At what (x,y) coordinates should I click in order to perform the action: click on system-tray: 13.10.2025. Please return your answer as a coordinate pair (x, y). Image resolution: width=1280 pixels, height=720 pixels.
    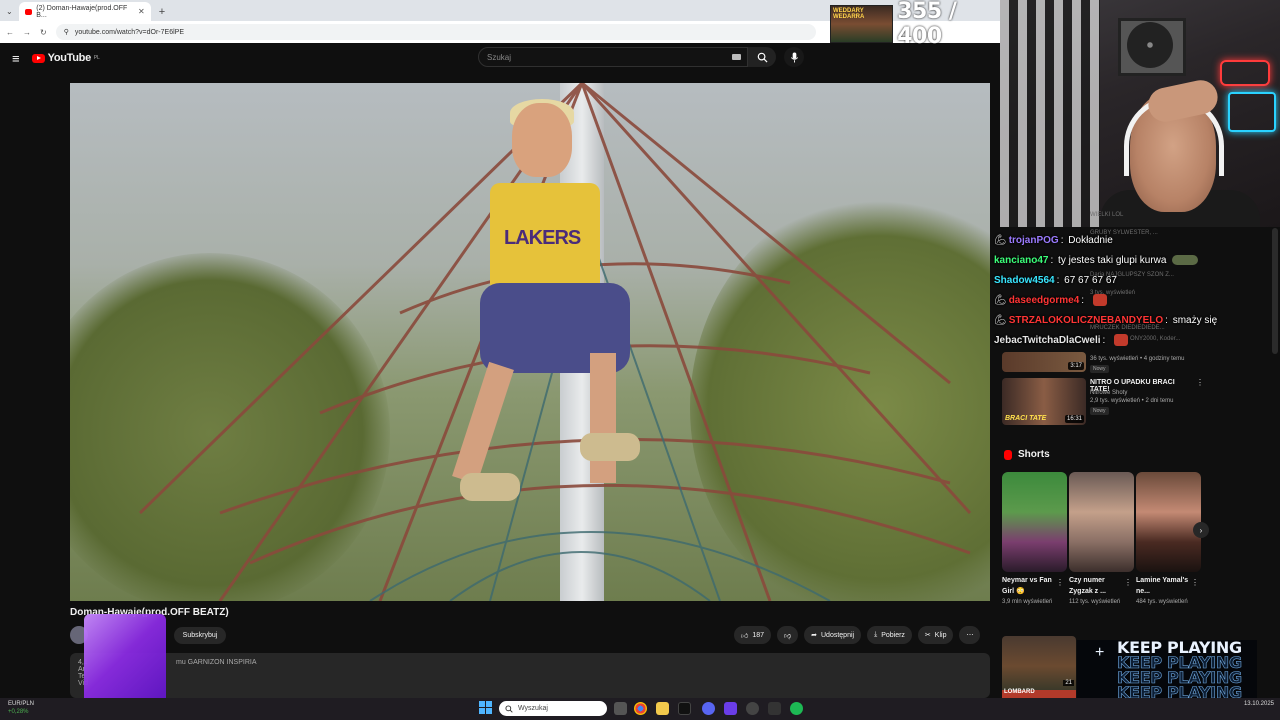
    Looking at the image, I should click on (1259, 704).